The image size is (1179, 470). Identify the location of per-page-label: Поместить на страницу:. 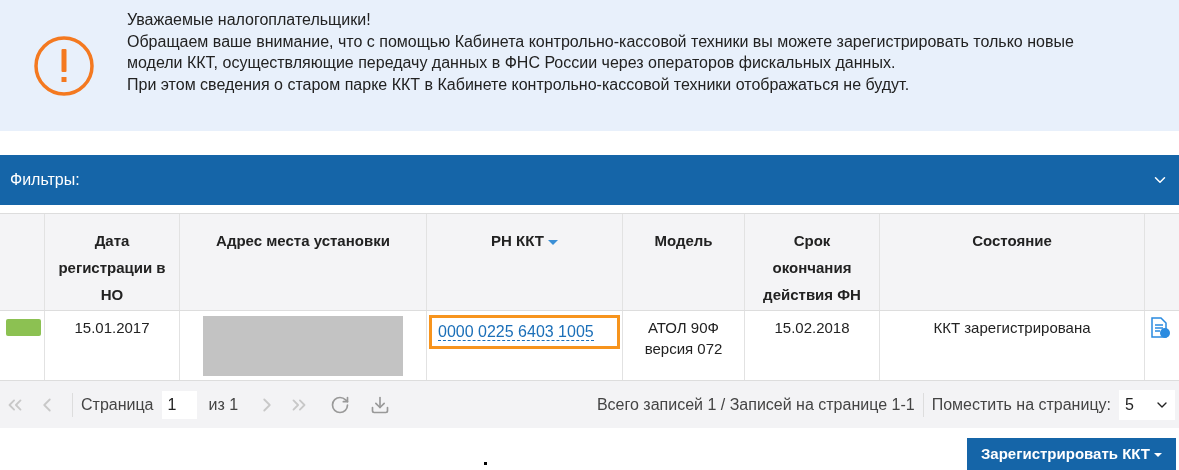
(1016, 404).